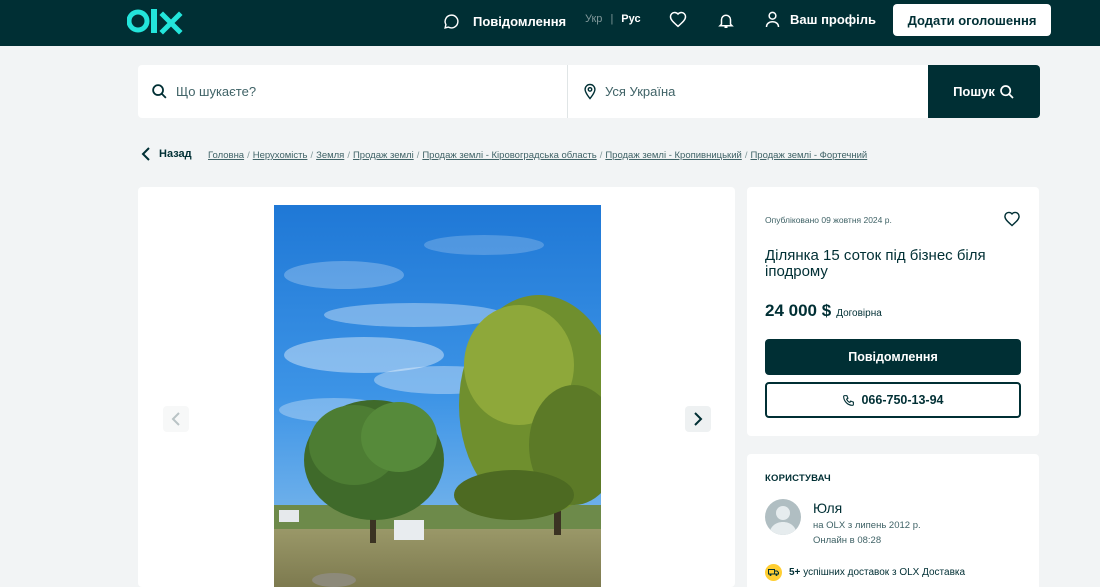  I want to click on favorite-heart-icon, so click(1012, 219).